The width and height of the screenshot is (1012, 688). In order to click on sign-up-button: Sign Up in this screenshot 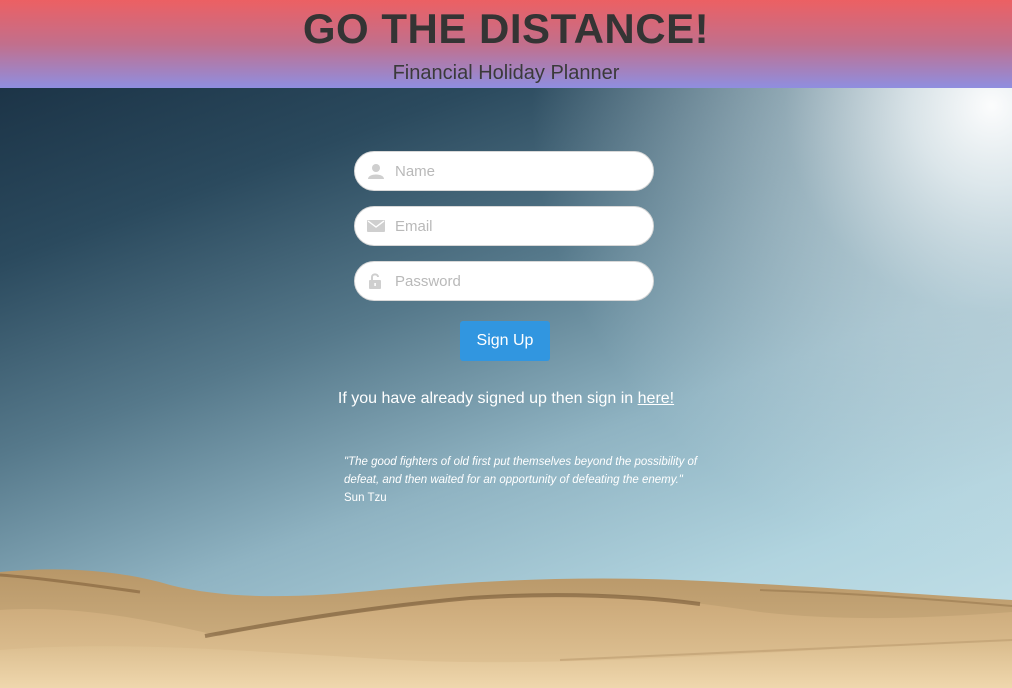, I will do `click(505, 341)`.